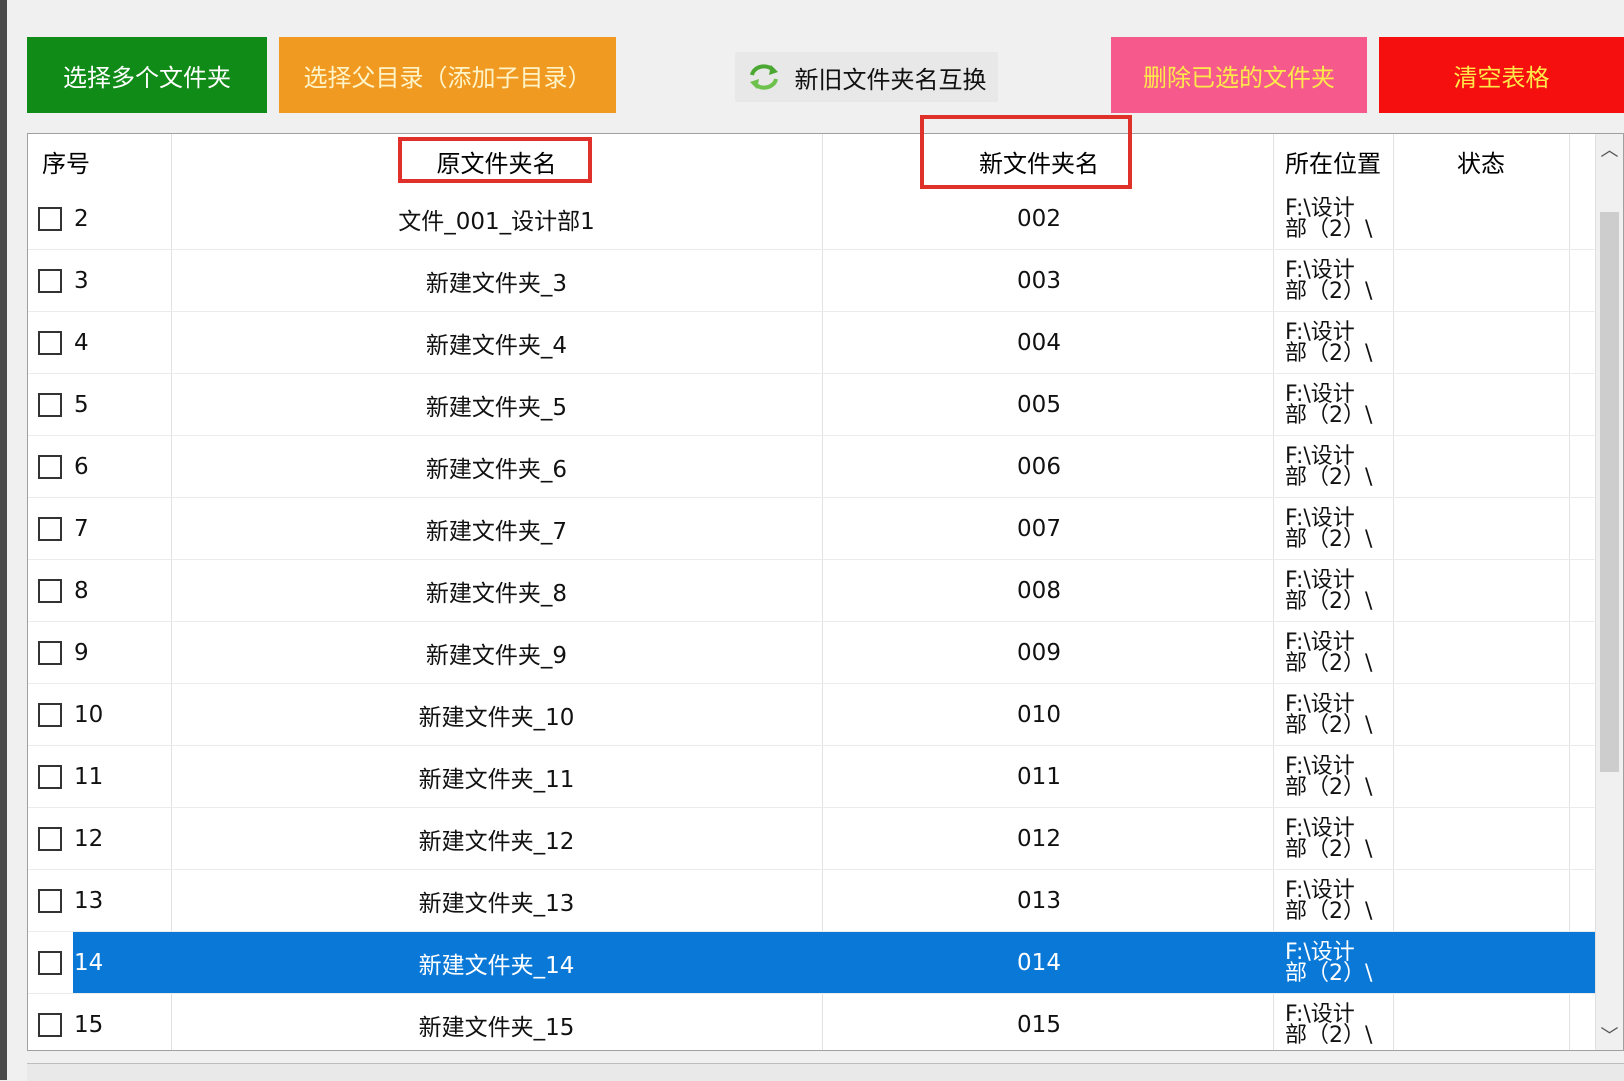 This screenshot has height=1081, width=1624. I want to click on new-name-cell: 004, so click(1039, 342).